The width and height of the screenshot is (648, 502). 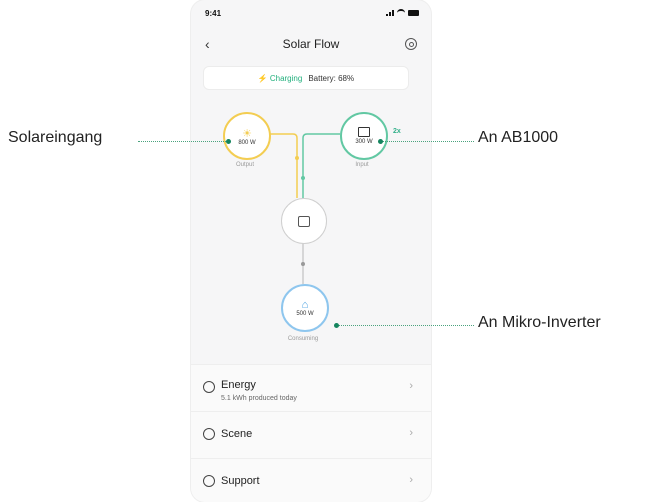 What do you see at coordinates (364, 132) in the screenshot?
I see `battery-box-icon` at bounding box center [364, 132].